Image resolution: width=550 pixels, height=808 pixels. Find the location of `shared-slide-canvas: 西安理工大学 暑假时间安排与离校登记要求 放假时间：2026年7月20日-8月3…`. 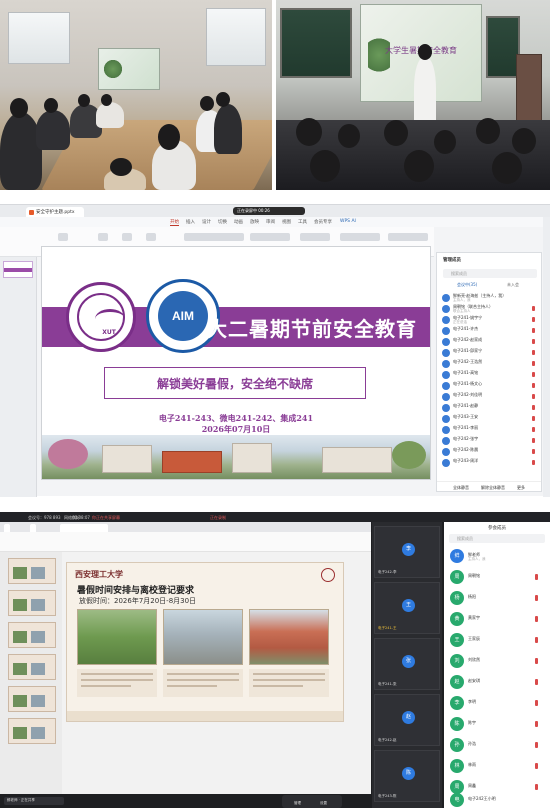

shared-slide-canvas: 西安理工大学 暑假时间安排与离校登记要求 放假时间：2026年7月20日-8月3… is located at coordinates (205, 642).